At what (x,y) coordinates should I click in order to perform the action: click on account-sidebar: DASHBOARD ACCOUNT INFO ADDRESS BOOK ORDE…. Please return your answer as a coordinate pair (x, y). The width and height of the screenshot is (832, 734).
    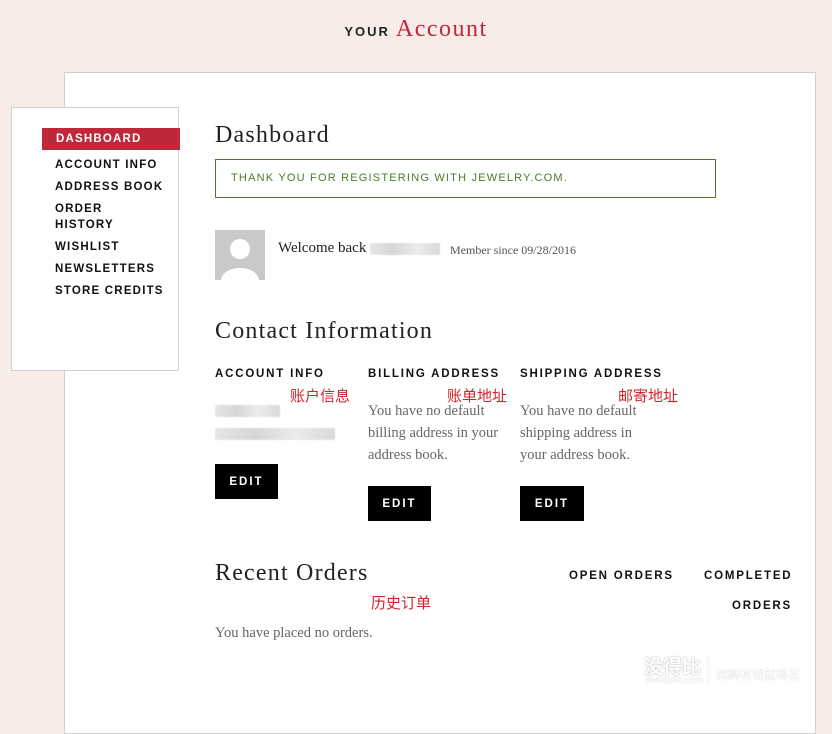
    Looking at the image, I should click on (95, 239).